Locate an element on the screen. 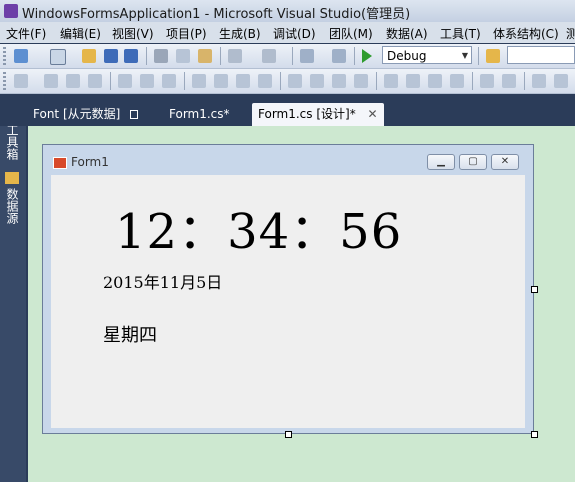 The image size is (575, 482). menu-view: 视图(V) is located at coordinates (133, 33).